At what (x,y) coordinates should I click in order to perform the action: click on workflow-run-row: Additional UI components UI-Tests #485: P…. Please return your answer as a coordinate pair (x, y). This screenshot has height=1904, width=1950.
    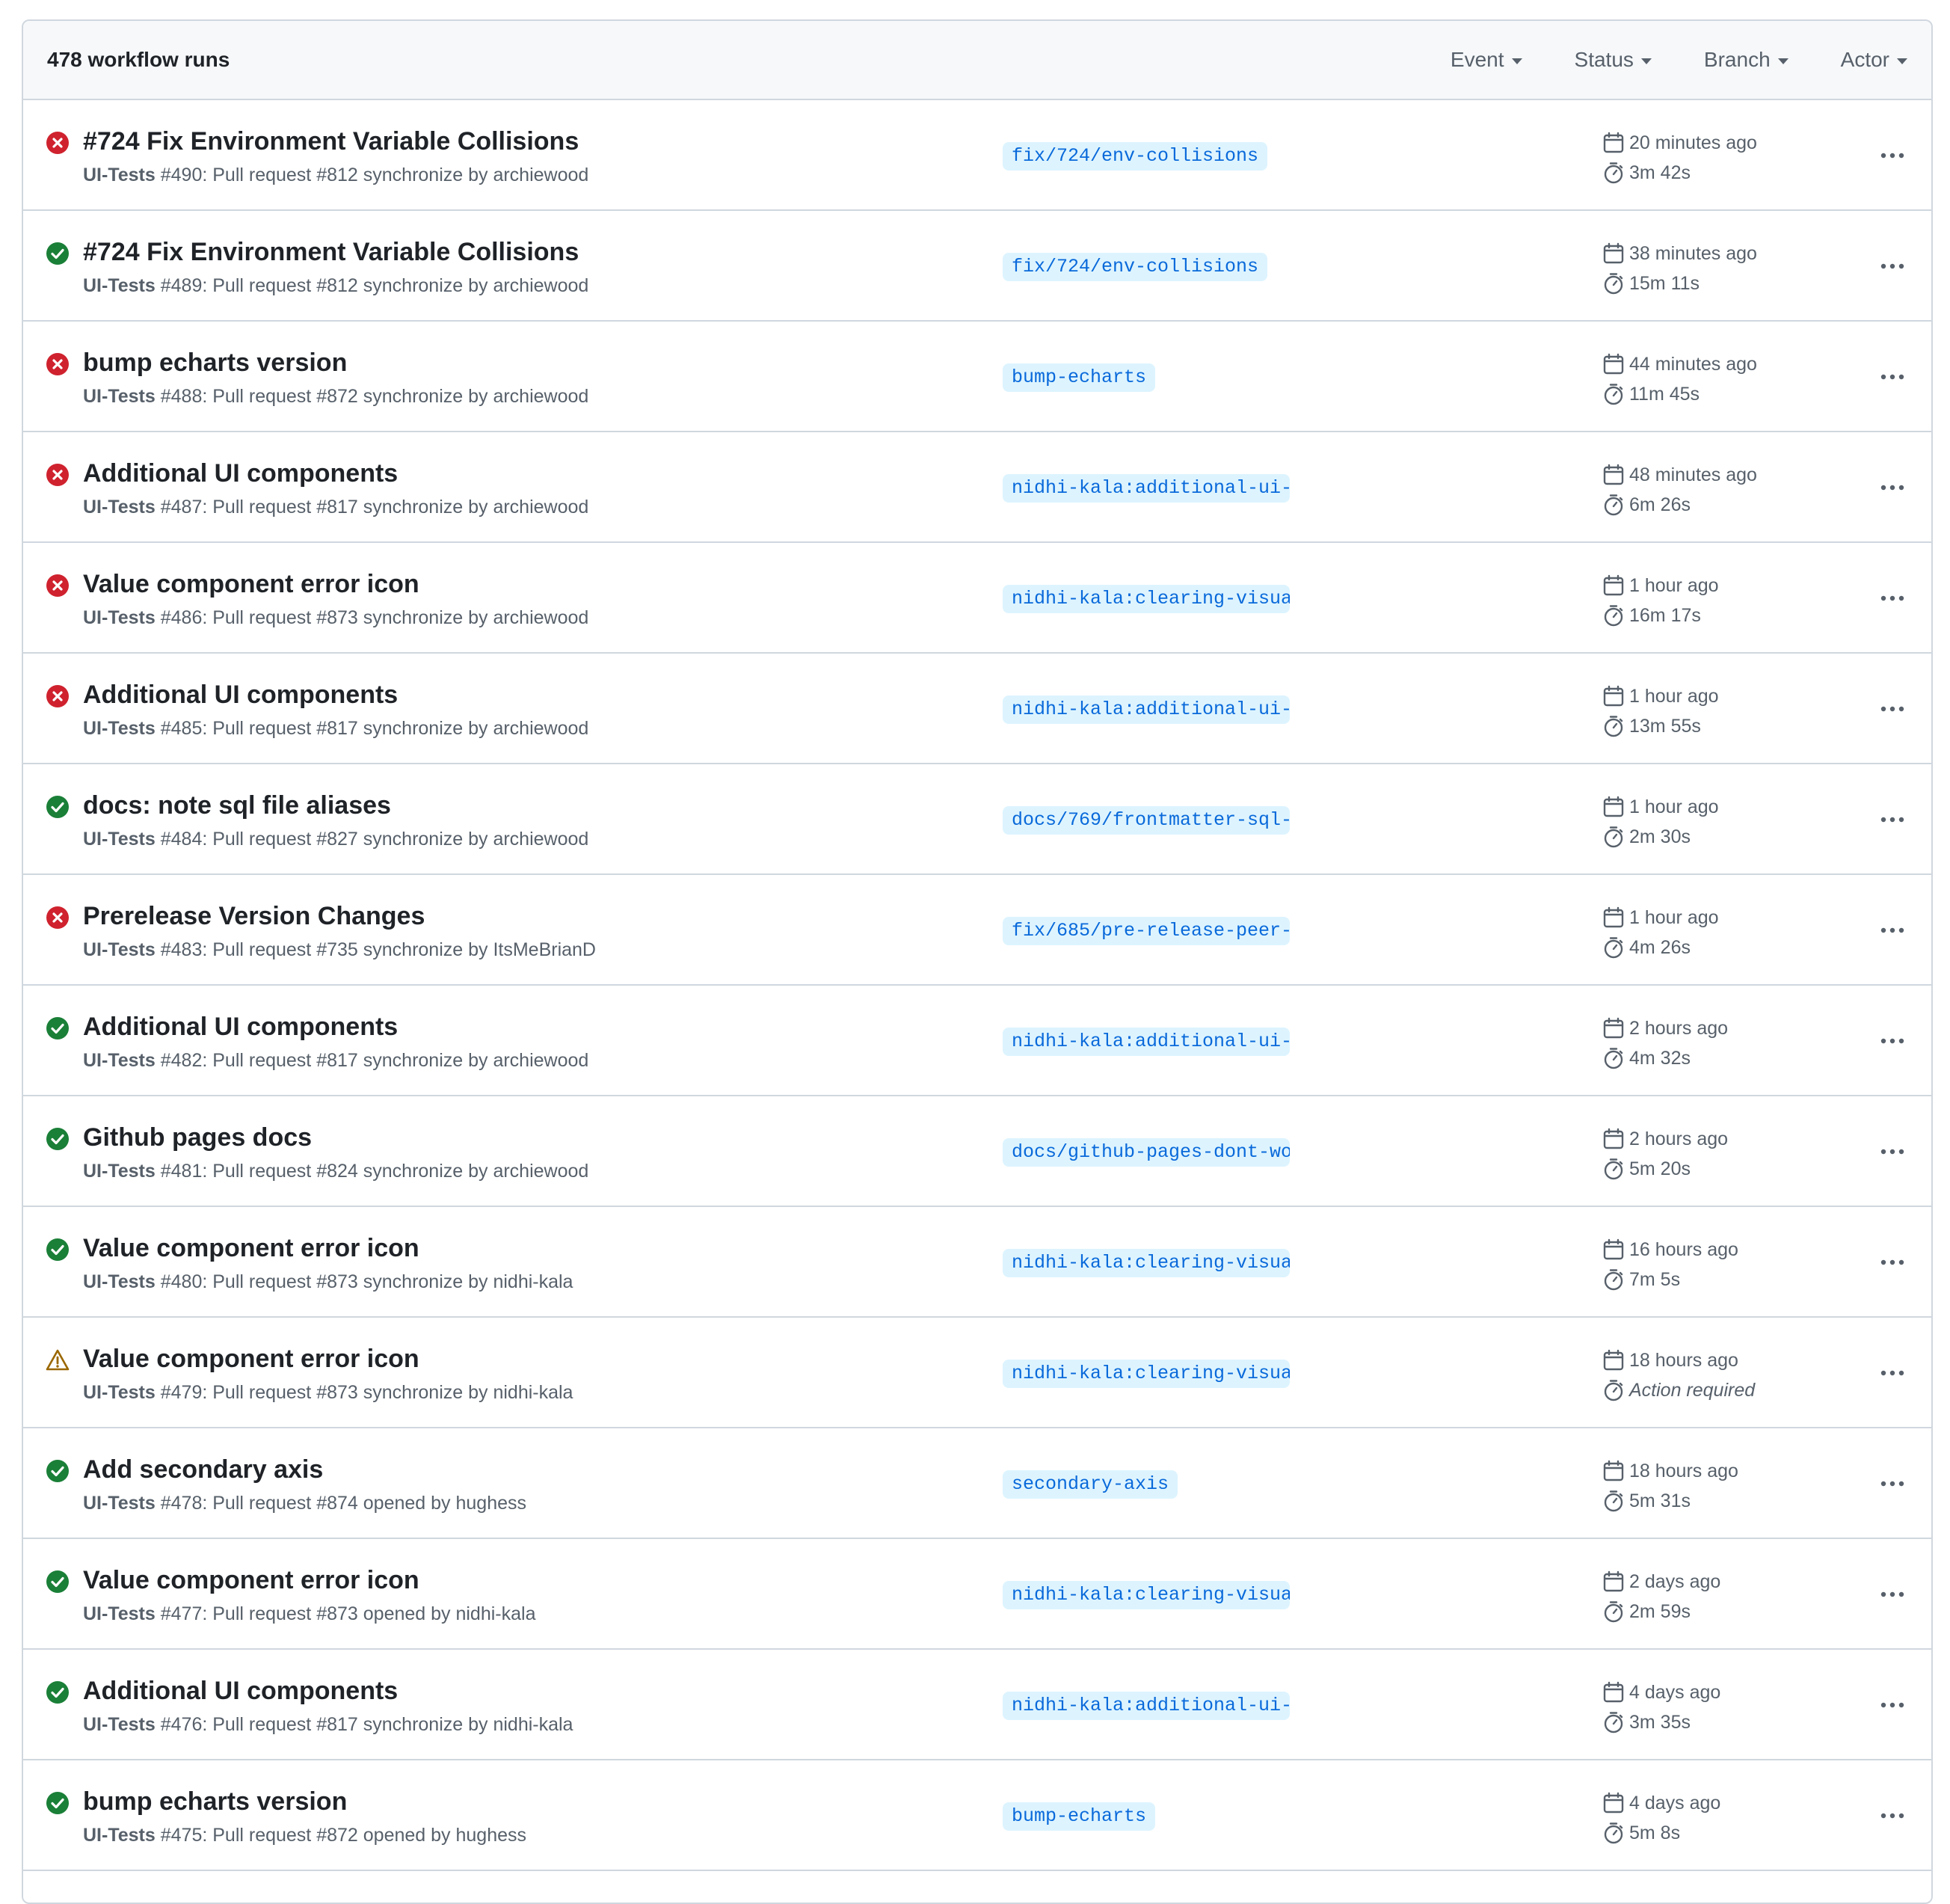
    Looking at the image, I should click on (977, 709).